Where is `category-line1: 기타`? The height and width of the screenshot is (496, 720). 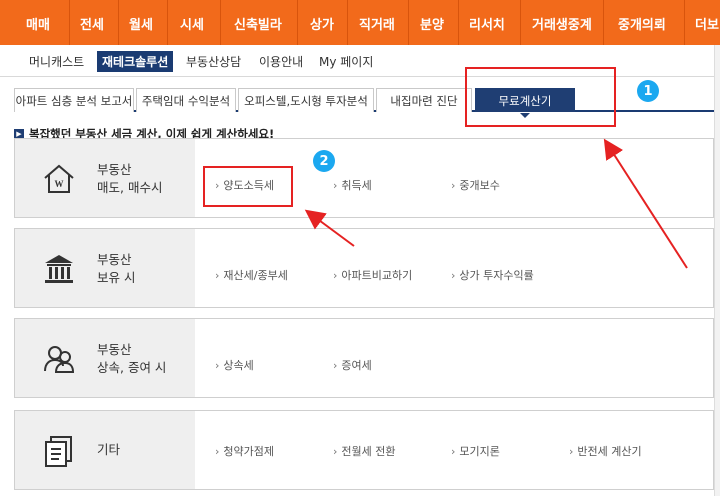 category-line1: 기타 is located at coordinates (109, 449).